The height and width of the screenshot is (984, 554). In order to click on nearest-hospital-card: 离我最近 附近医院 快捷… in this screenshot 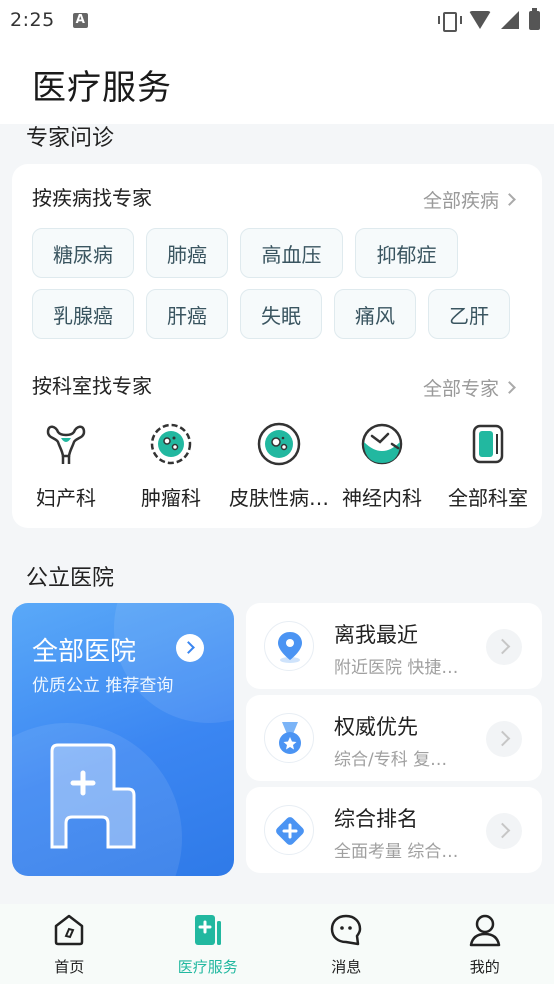, I will do `click(394, 646)`.